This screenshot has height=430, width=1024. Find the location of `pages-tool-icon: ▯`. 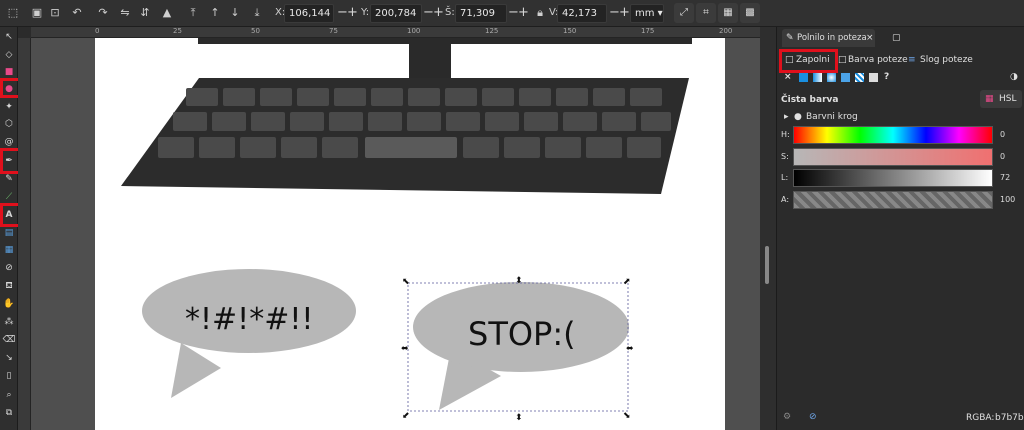

pages-tool-icon: ▯ is located at coordinates (9, 376).